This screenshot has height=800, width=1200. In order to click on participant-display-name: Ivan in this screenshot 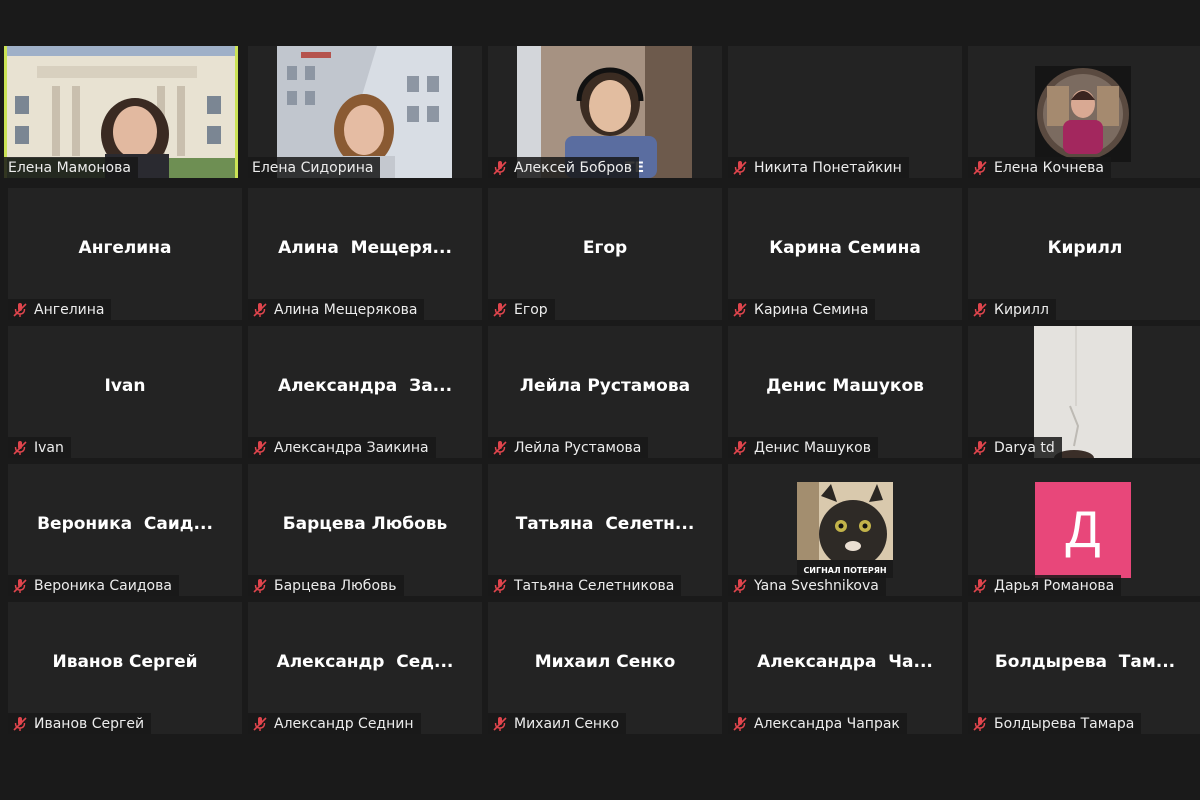, I will do `click(125, 386)`.